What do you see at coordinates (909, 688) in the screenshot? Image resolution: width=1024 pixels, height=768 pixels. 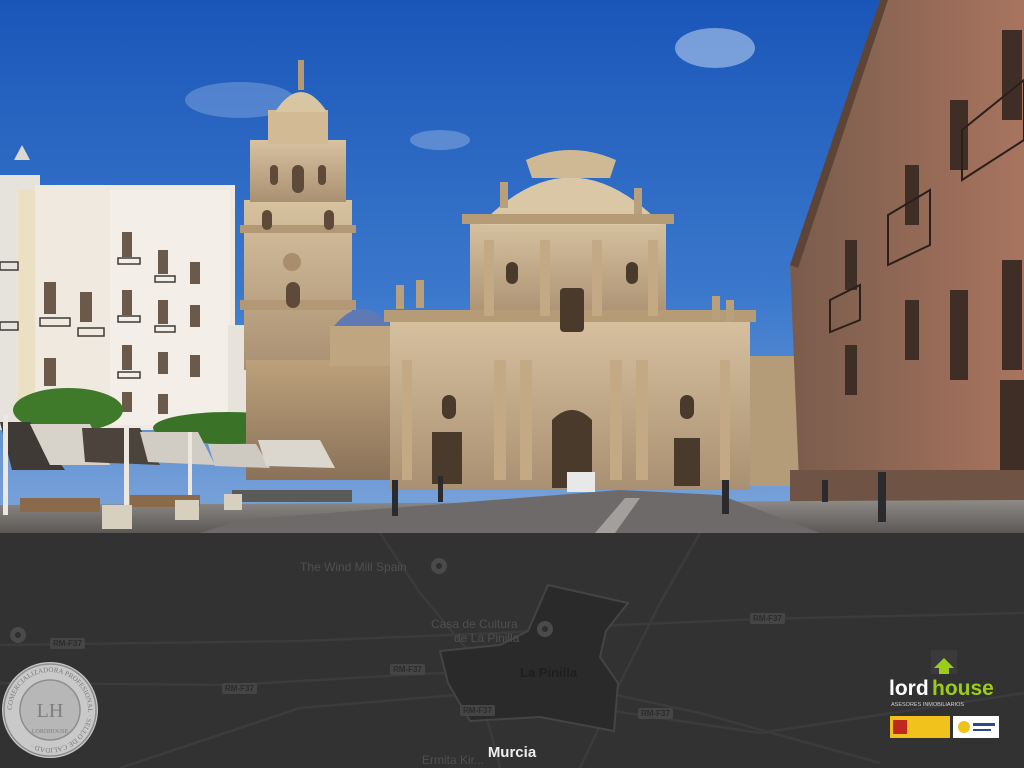 I see `logo-brand-prefix: lord` at bounding box center [909, 688].